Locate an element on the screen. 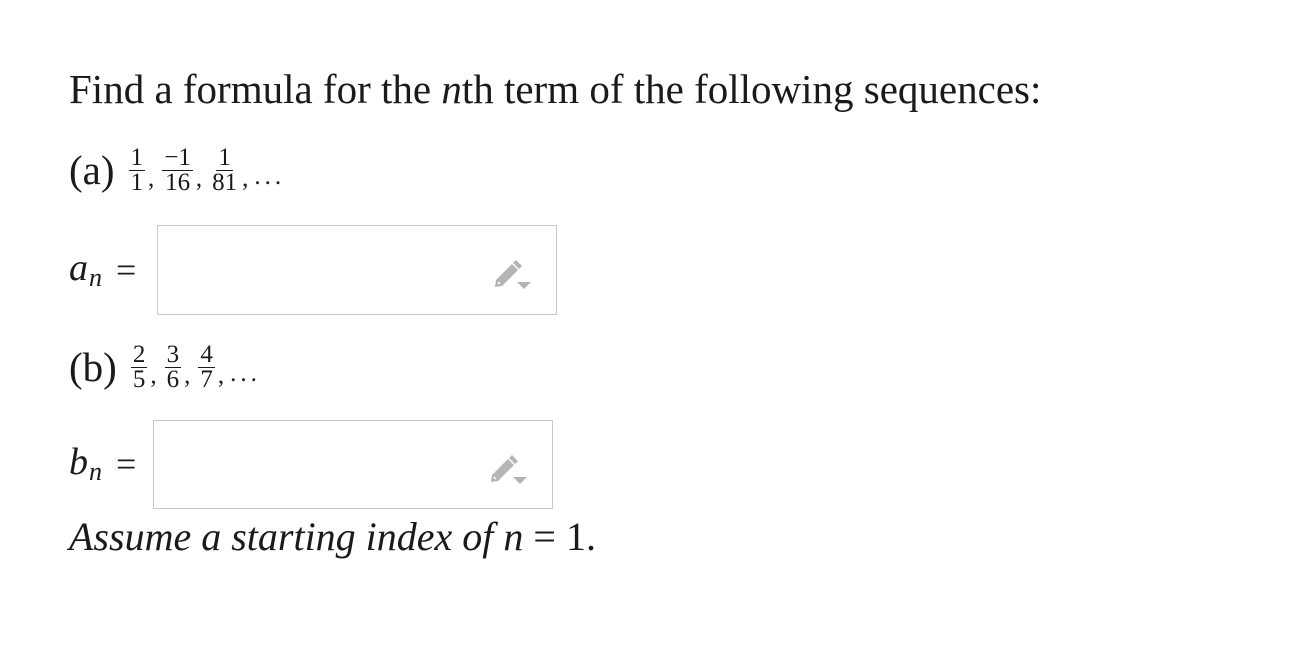  part-a-variable-subscript: n is located at coordinates (95, 277).